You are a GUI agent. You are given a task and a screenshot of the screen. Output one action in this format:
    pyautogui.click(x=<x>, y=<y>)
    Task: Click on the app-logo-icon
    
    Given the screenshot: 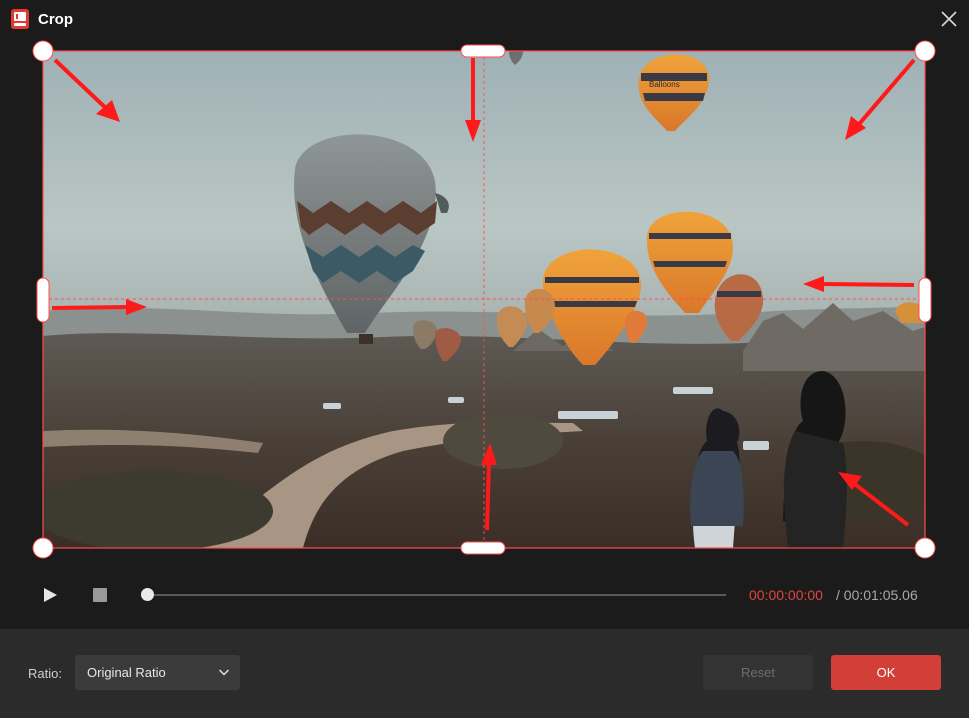 What is the action you would take?
    pyautogui.click(x=20, y=19)
    